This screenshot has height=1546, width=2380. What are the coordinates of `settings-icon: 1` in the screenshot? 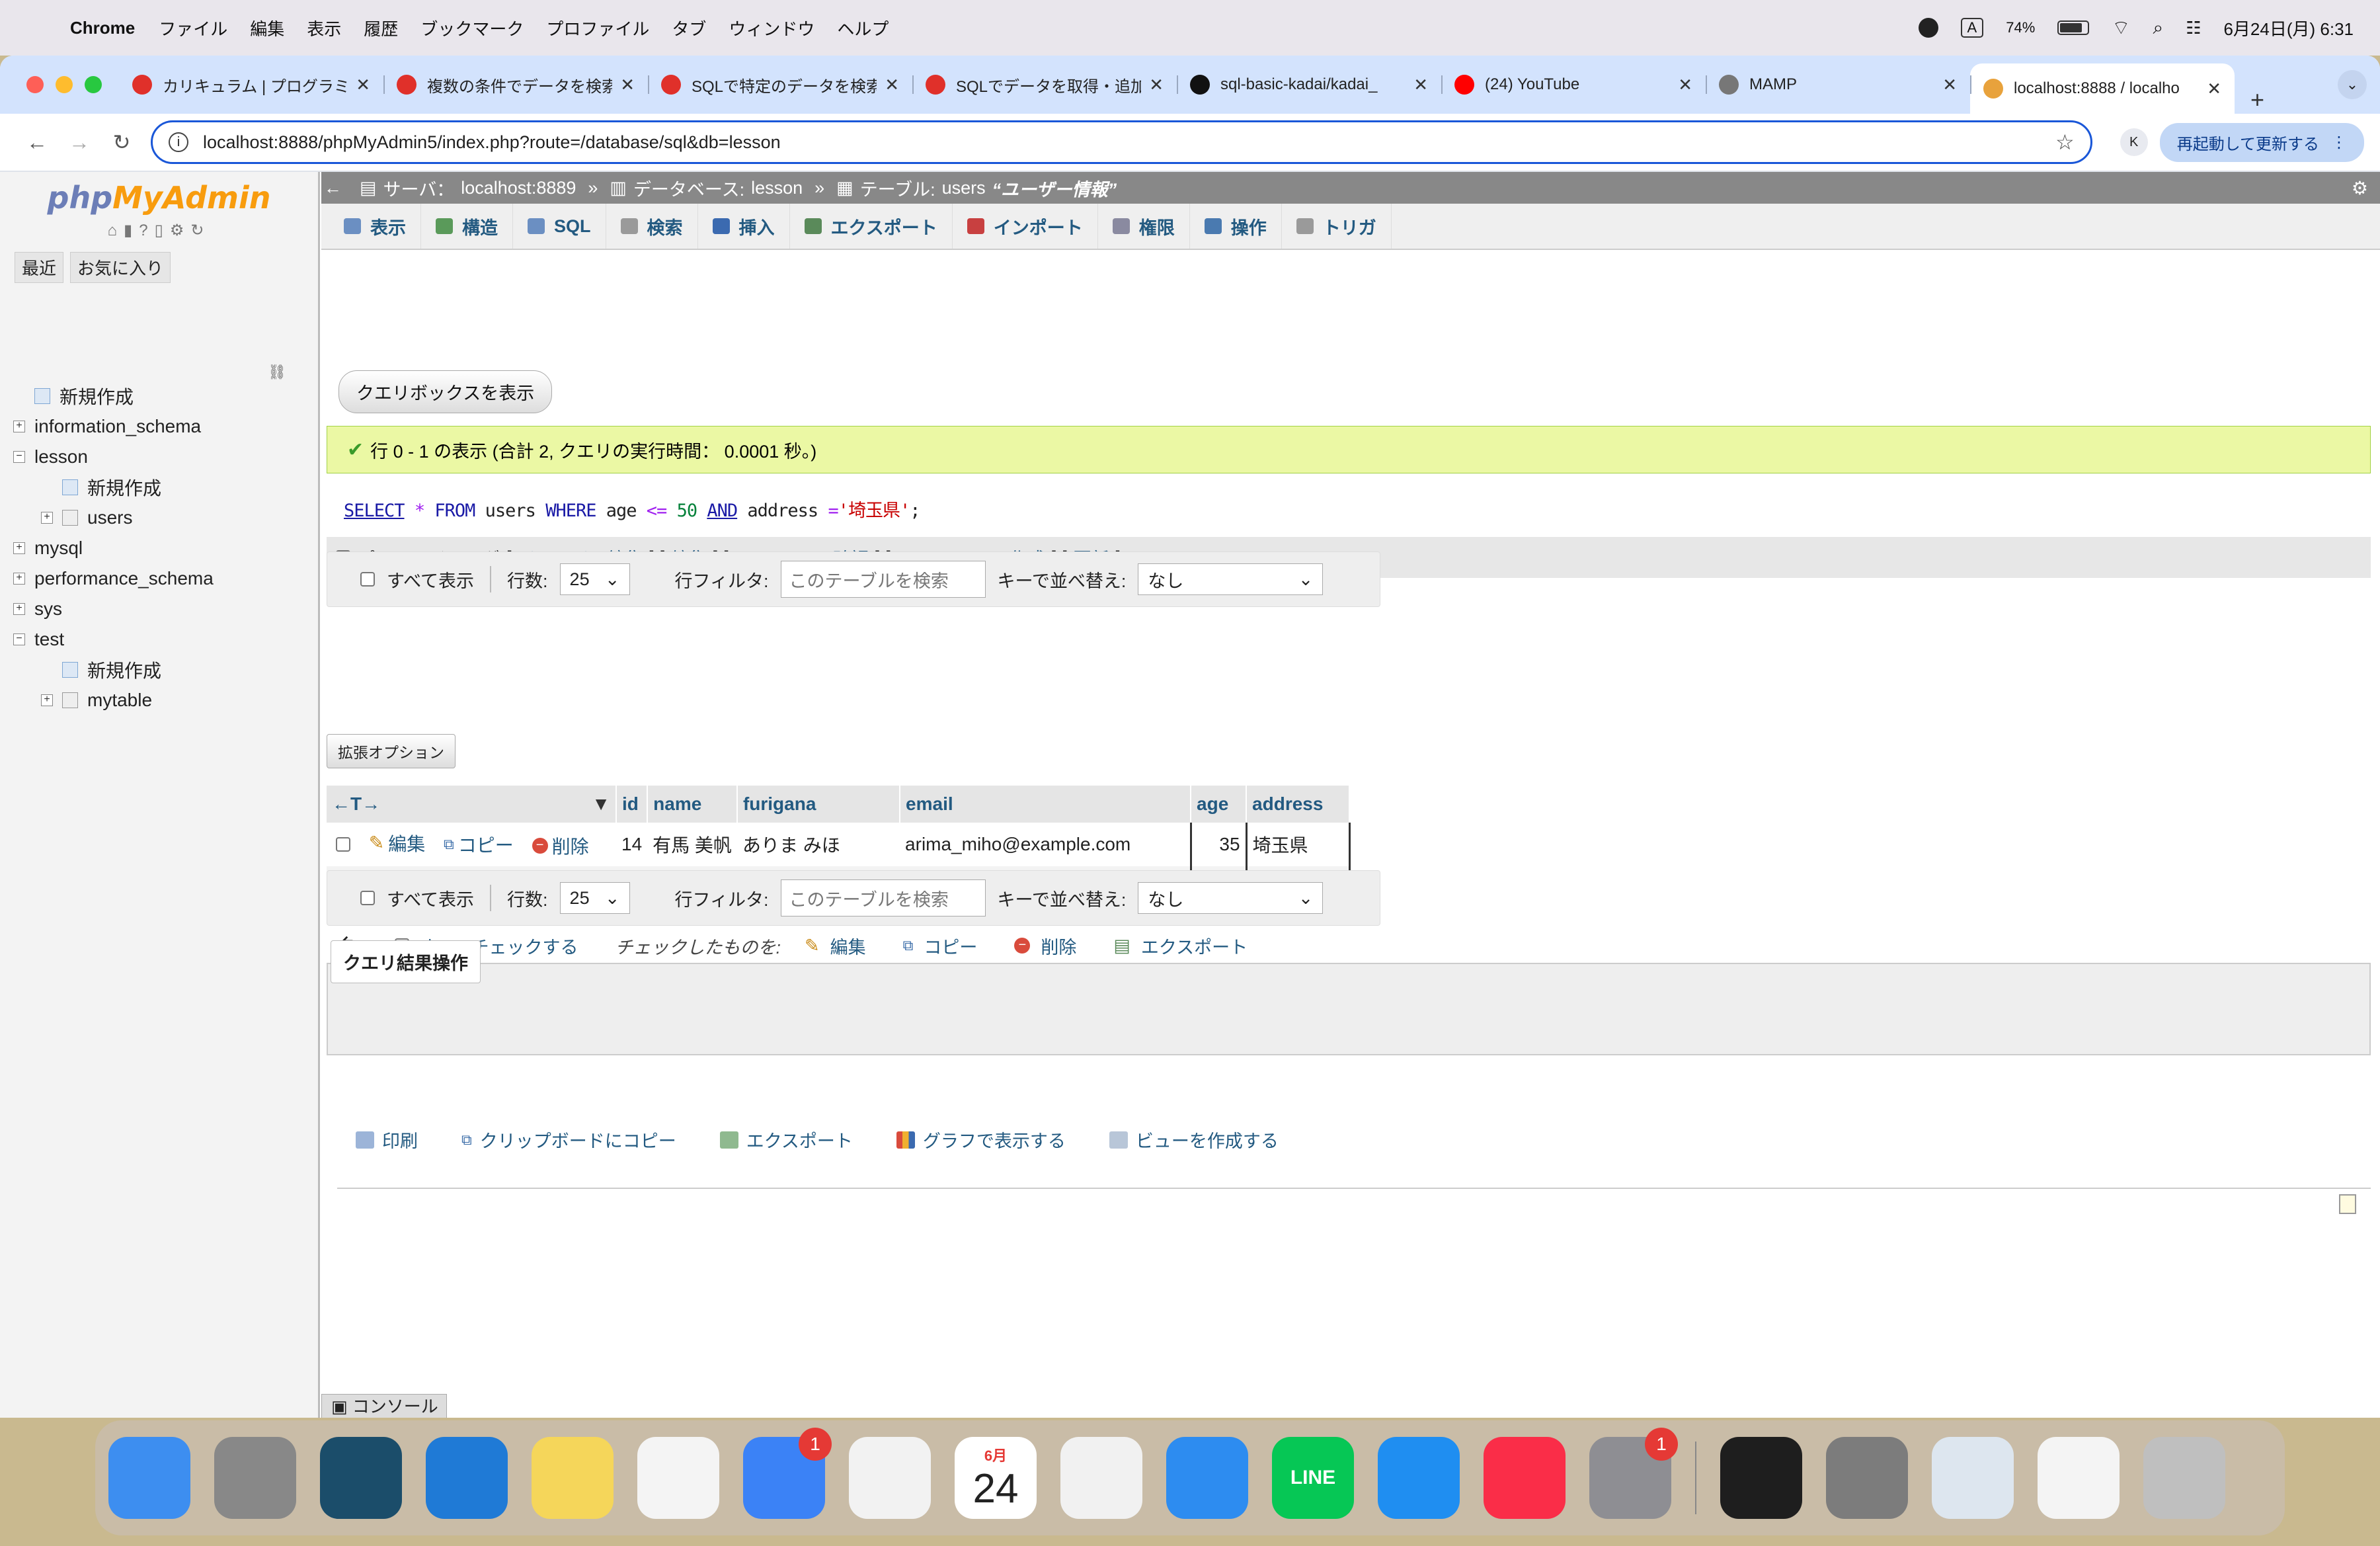 It's located at (1633, 1473).